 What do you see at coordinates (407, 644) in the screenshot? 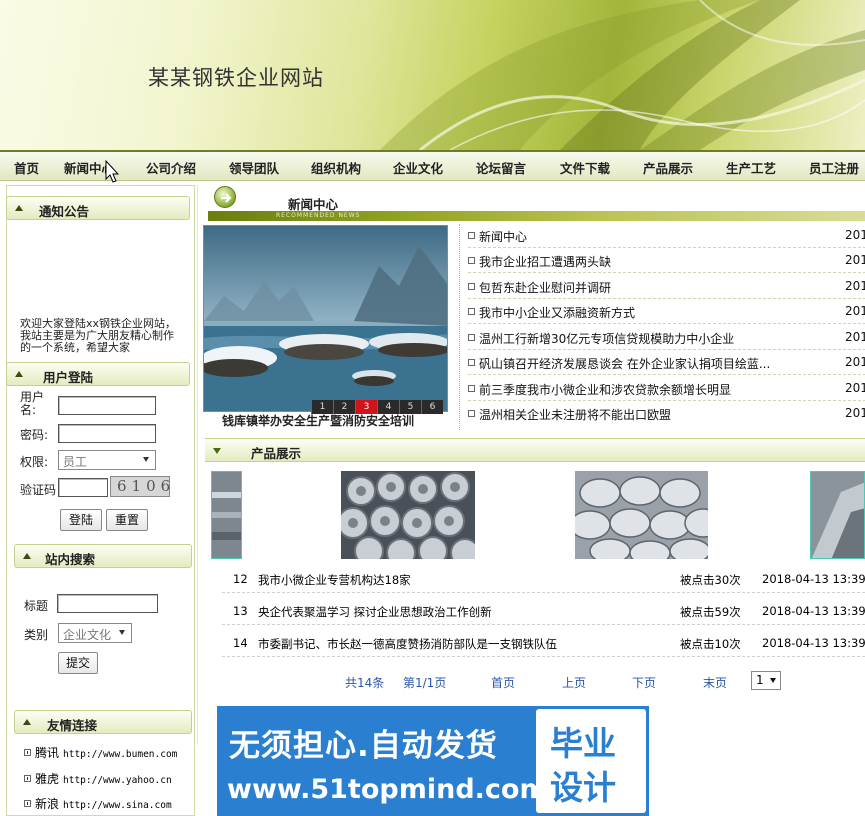
I see `row-title: 市委副书记、市长赵一德高度赞扬消防部队是一支钢铁队伍` at bounding box center [407, 644].